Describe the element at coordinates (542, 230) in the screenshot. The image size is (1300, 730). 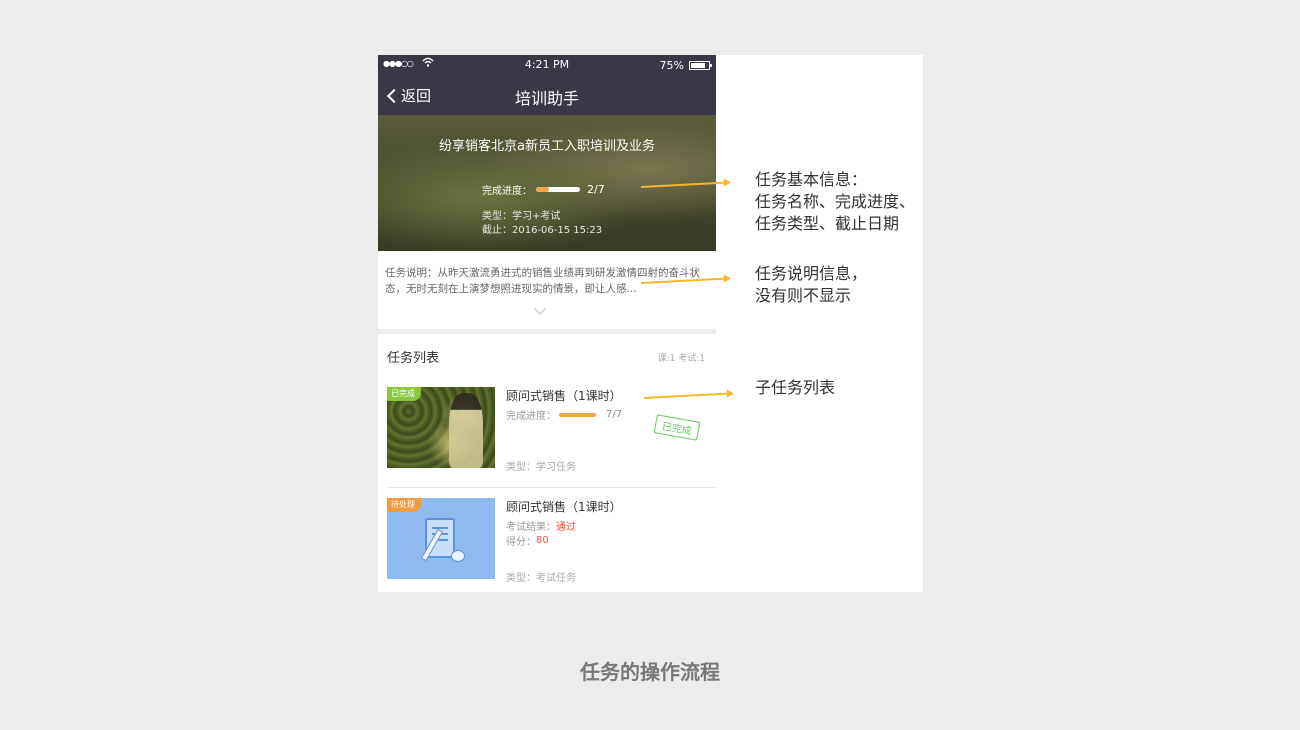
I see `task-deadline: 截止：2016-06-15 15:23` at that location.